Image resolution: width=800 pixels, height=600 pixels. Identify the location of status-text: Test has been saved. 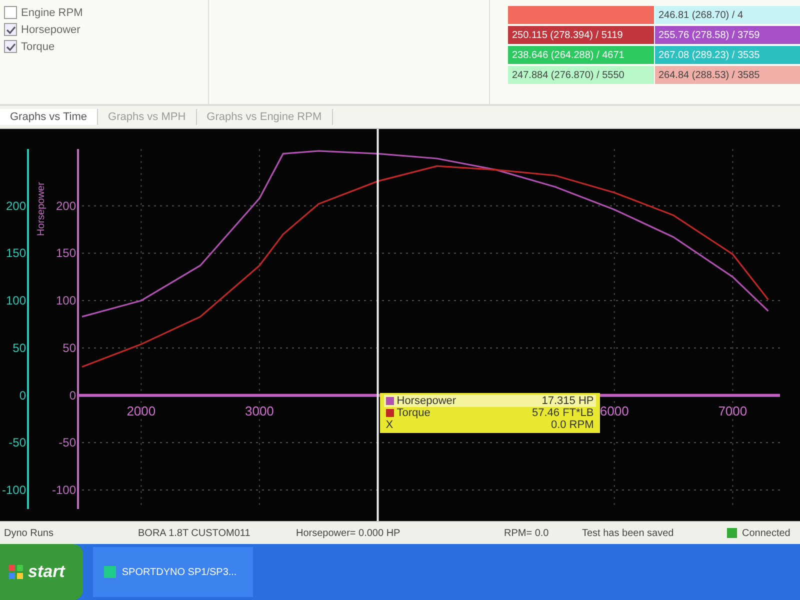
(628, 533).